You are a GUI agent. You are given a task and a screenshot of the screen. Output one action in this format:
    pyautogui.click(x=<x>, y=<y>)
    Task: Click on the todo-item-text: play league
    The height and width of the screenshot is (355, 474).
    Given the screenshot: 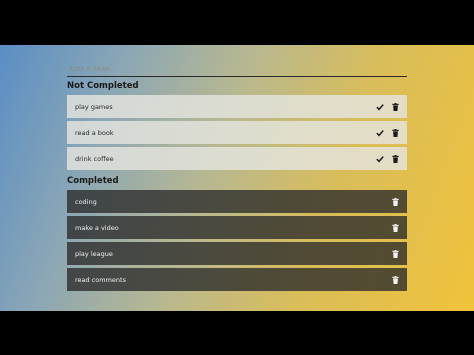 What is the action you would take?
    pyautogui.click(x=94, y=253)
    